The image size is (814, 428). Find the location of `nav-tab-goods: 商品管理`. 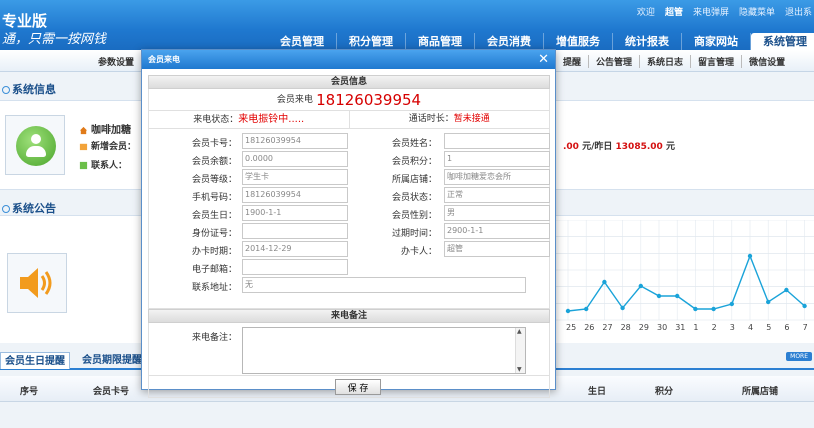

nav-tab-goods: 商品管理 is located at coordinates (440, 41).